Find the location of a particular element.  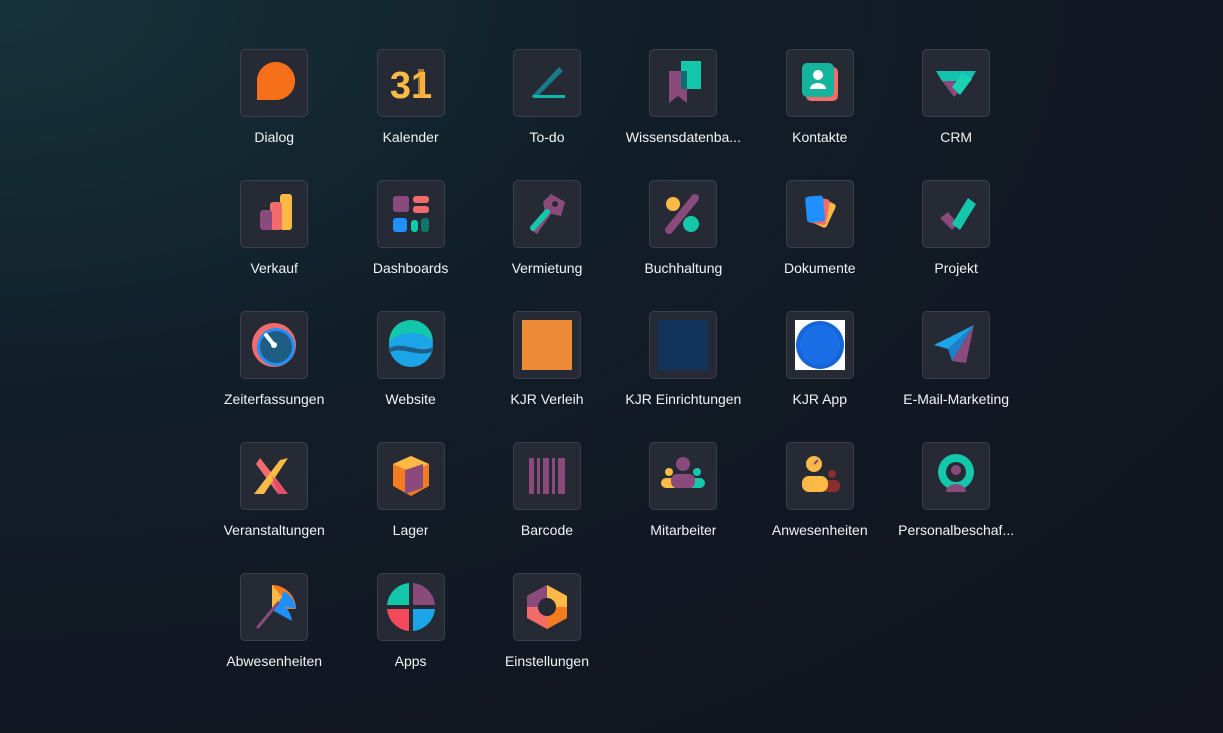

app-dialog: Dialog is located at coordinates (274, 114).